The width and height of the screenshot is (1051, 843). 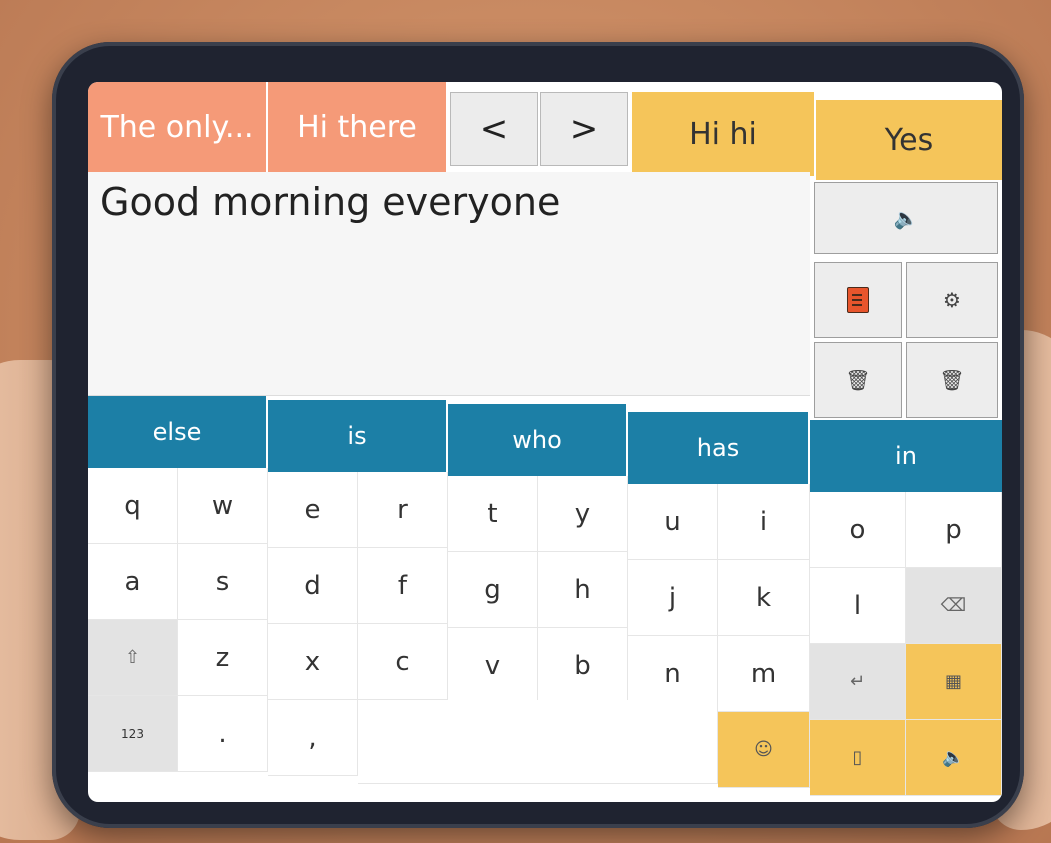 What do you see at coordinates (358, 436) in the screenshot?
I see `suggestion-is: is` at bounding box center [358, 436].